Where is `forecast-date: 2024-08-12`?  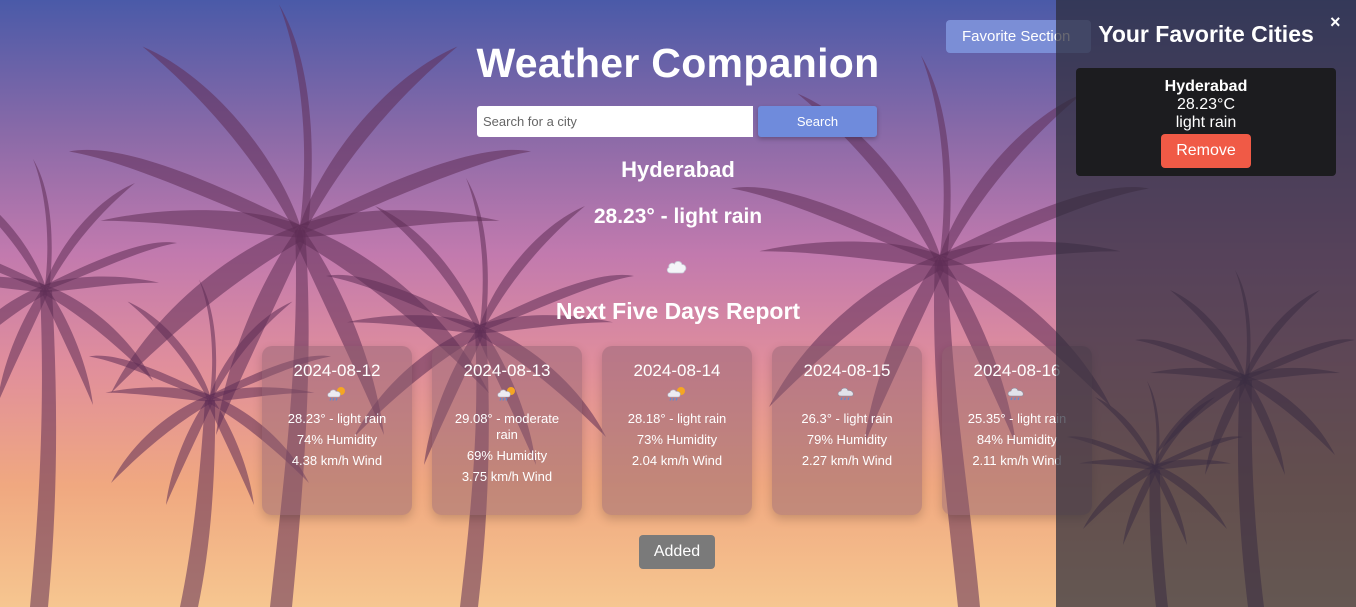
forecast-date: 2024-08-12 is located at coordinates (337, 370).